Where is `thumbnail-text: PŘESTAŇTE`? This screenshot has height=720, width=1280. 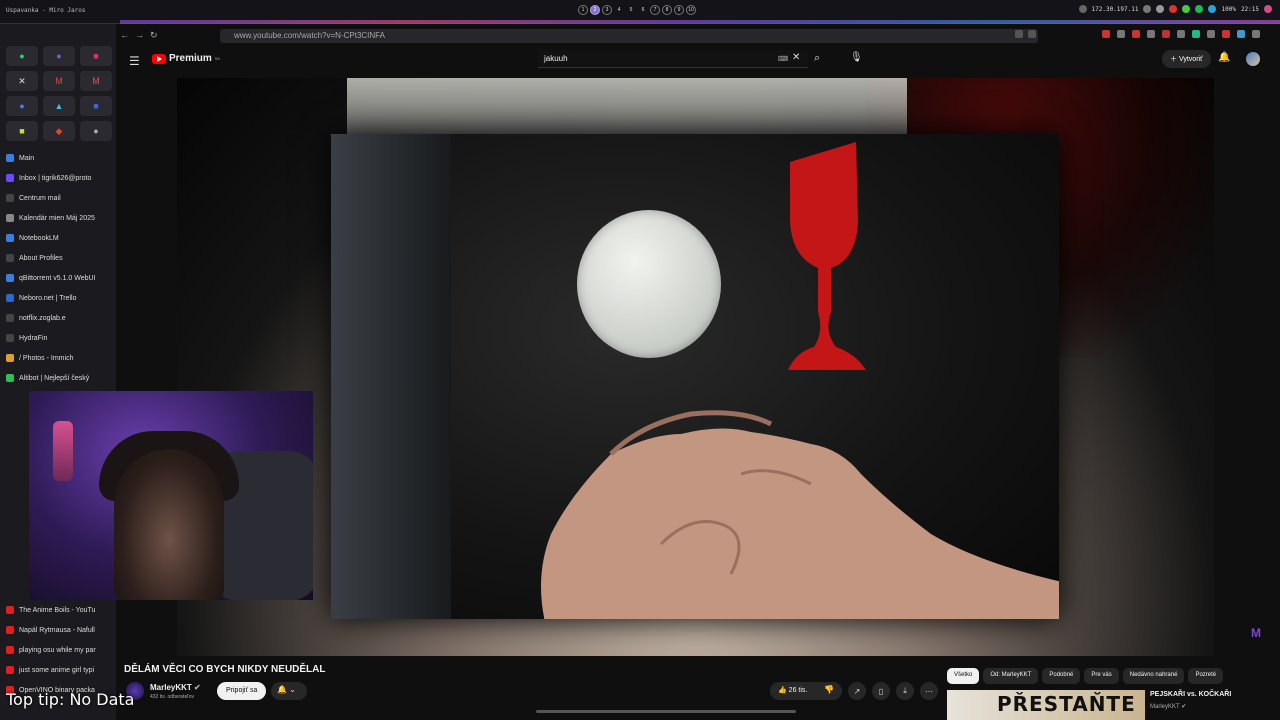 thumbnail-text: PŘESTAŇTE is located at coordinates (1066, 704).